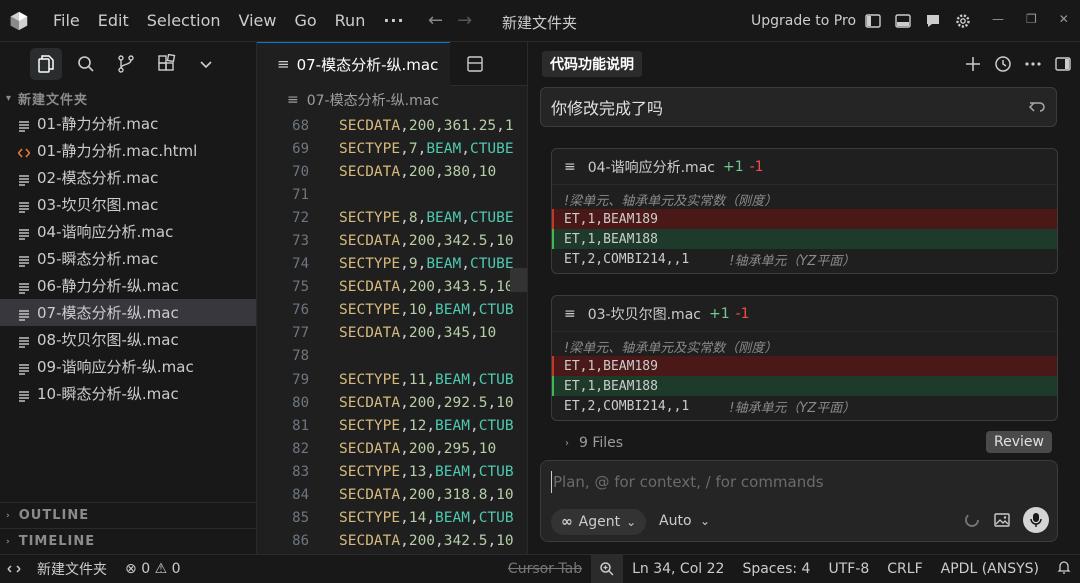 The height and width of the screenshot is (583, 1080). Describe the element at coordinates (392, 518) in the screenshot. I see `code-line: 85 SECTYPE,14,BEAM,CTUB` at that location.